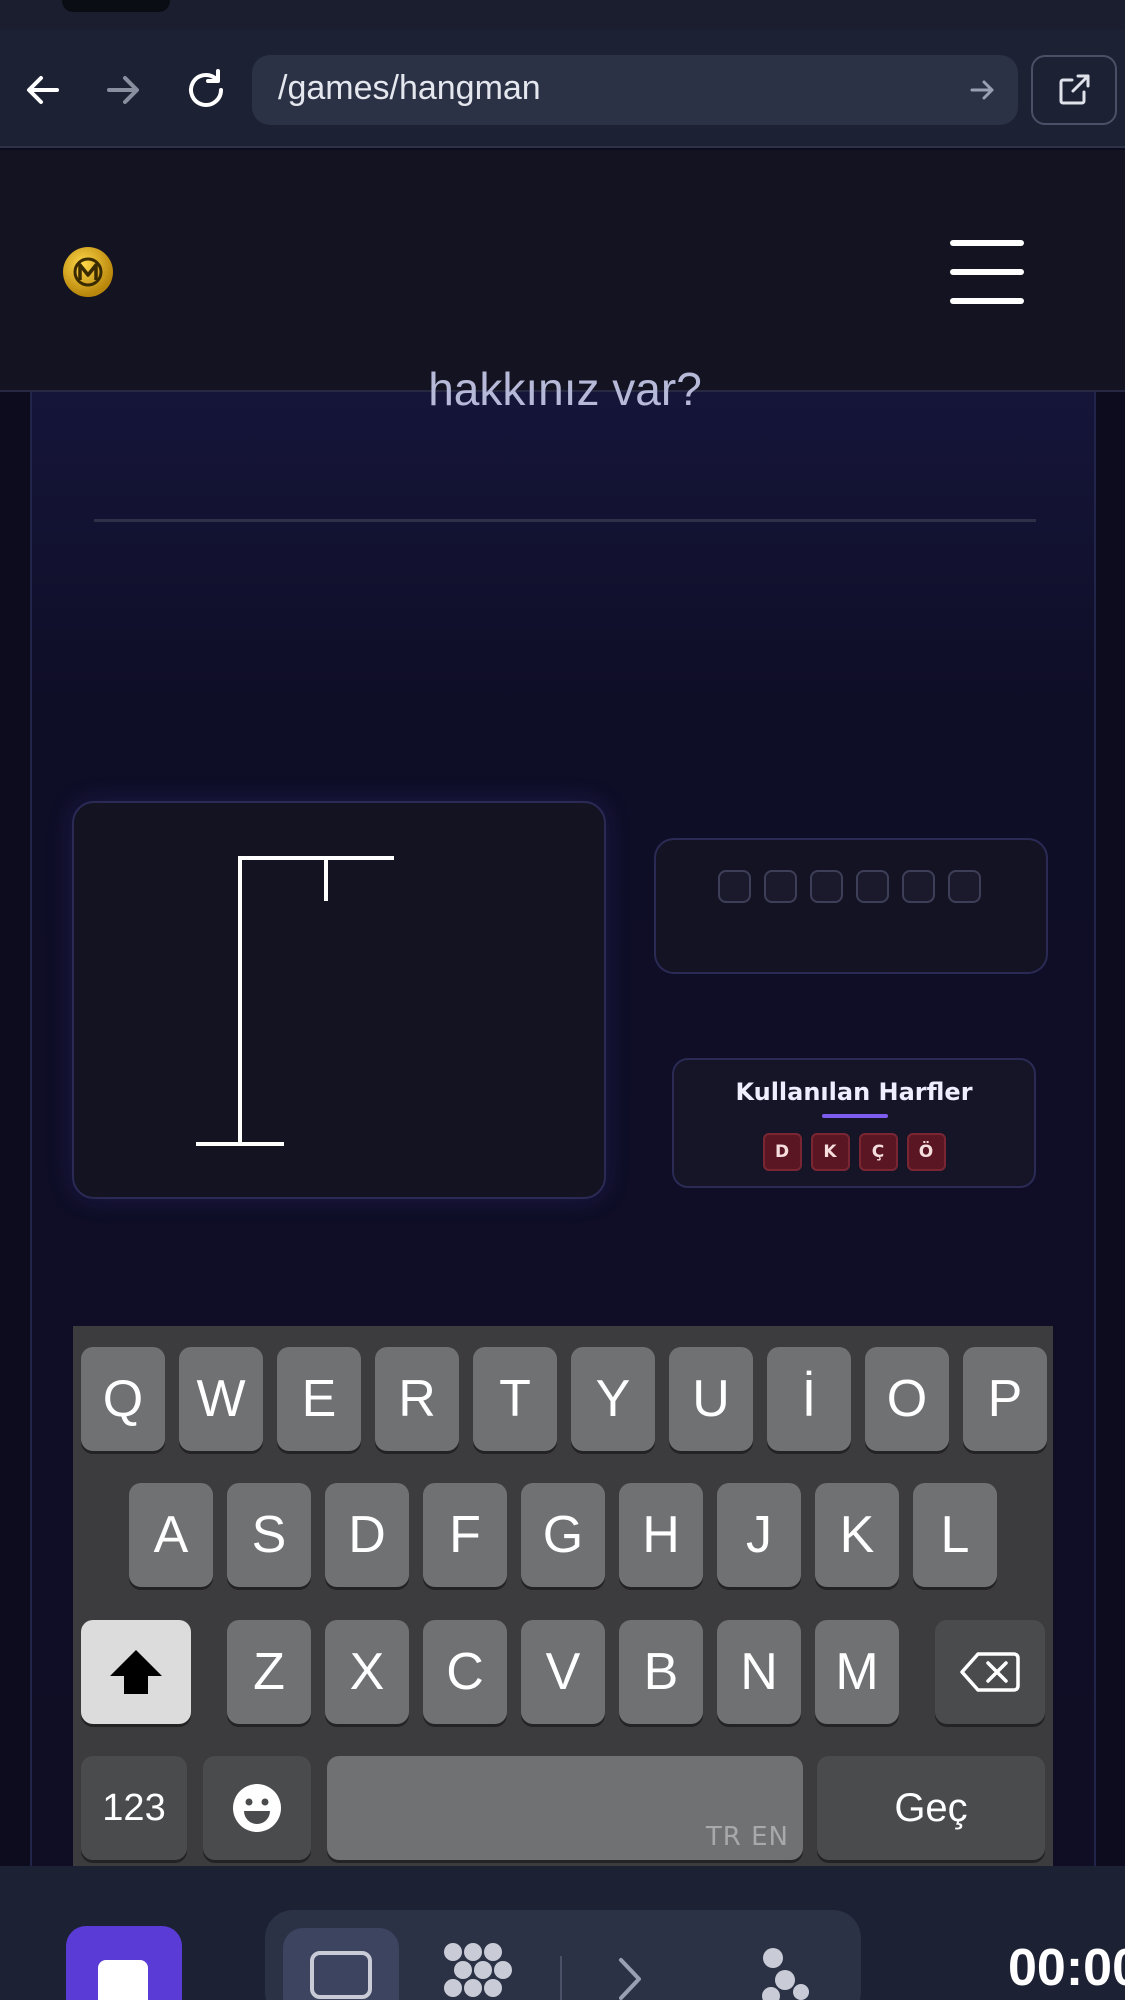  I want to click on status-strip, so click(562, 15).